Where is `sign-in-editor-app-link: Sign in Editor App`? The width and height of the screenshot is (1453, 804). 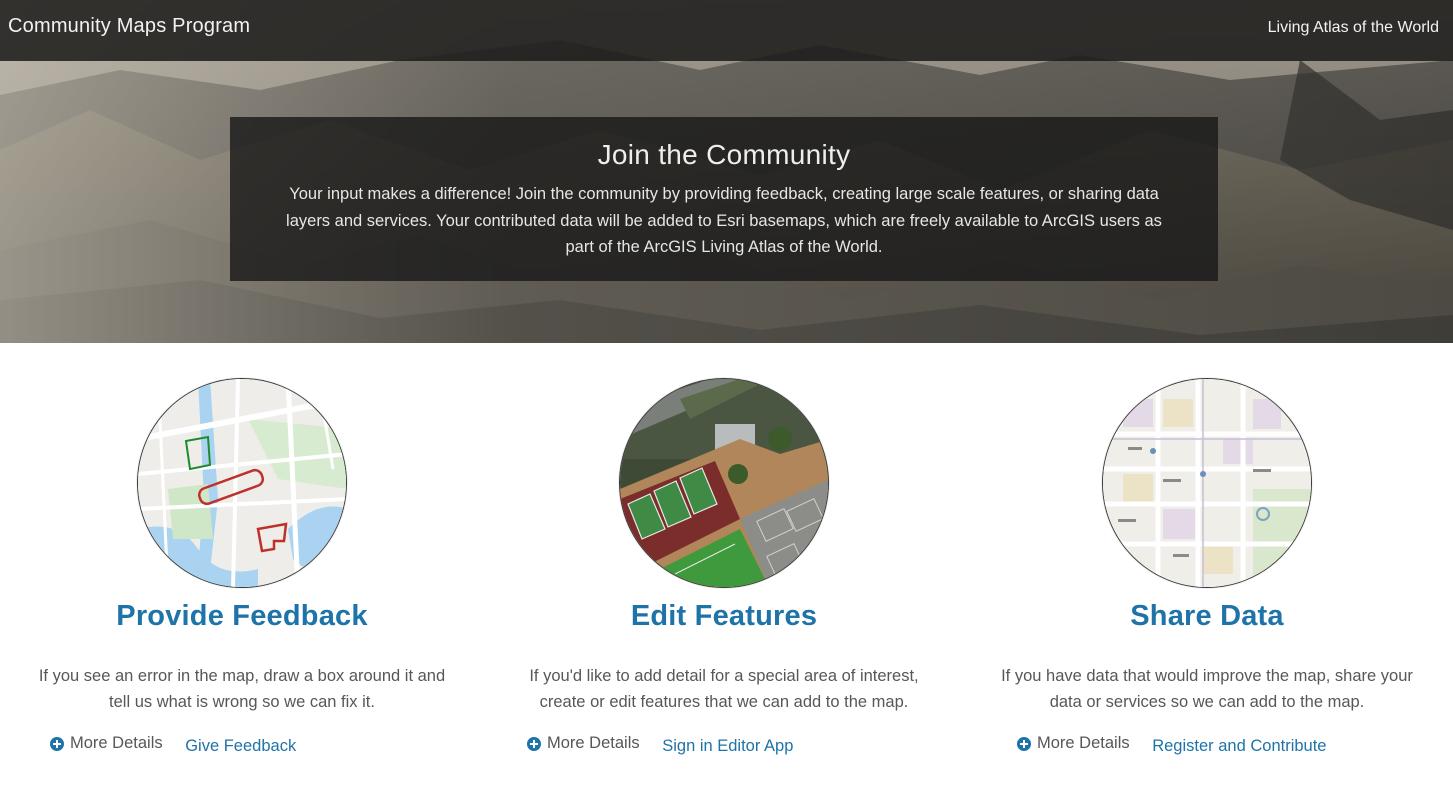 sign-in-editor-app-link: Sign in Editor App is located at coordinates (727, 746).